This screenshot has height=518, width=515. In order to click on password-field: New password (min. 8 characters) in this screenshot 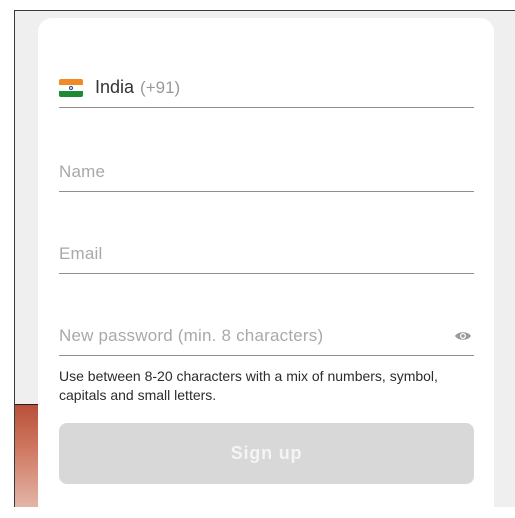, I will do `click(266, 336)`.